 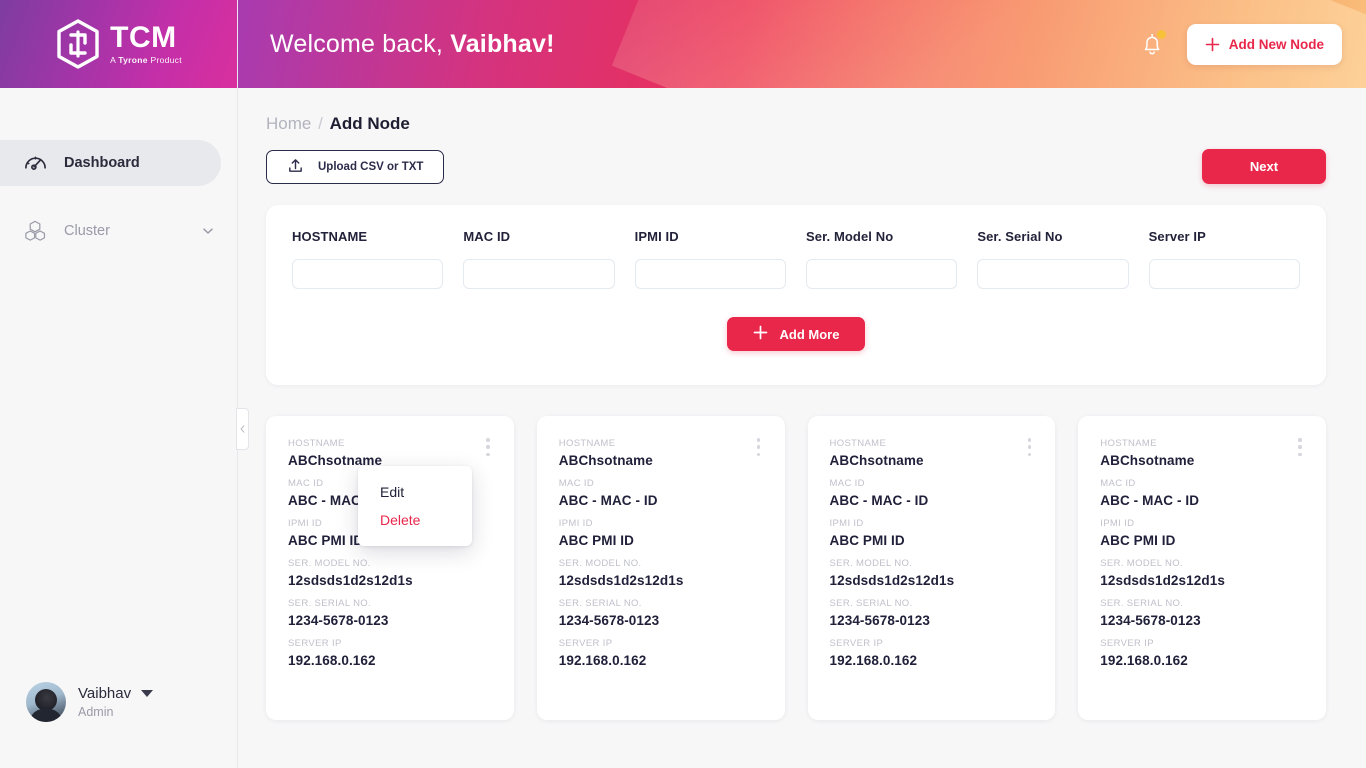 I want to click on card-key: IPMI ID, so click(x=846, y=523).